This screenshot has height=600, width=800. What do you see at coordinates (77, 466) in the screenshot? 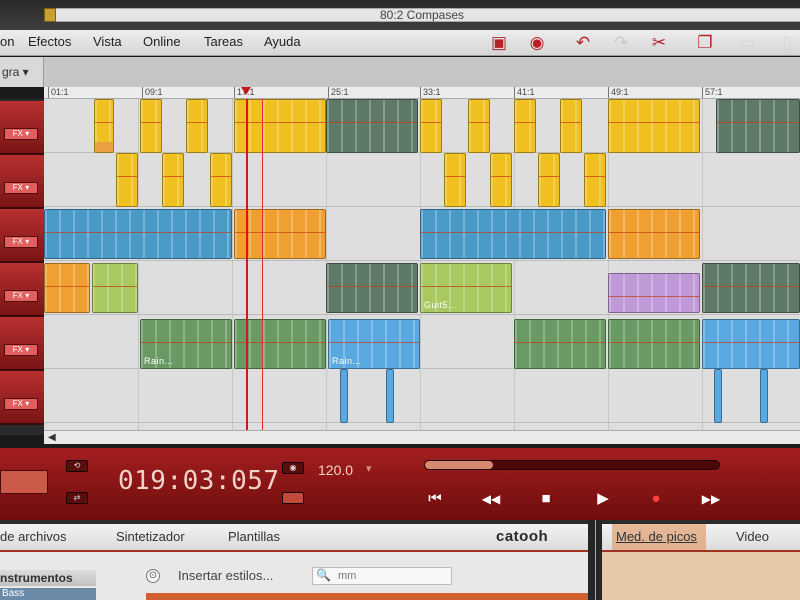
I see `loop-toggle-button: ⟲` at bounding box center [77, 466].